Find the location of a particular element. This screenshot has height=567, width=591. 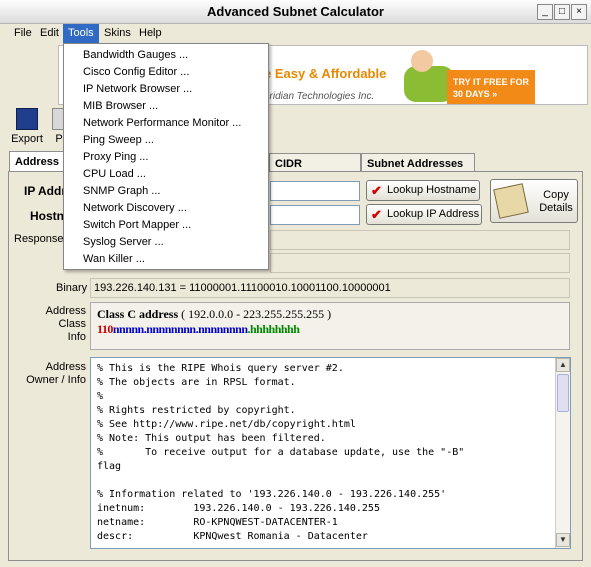

minimize-button: _ is located at coordinates (545, 12).